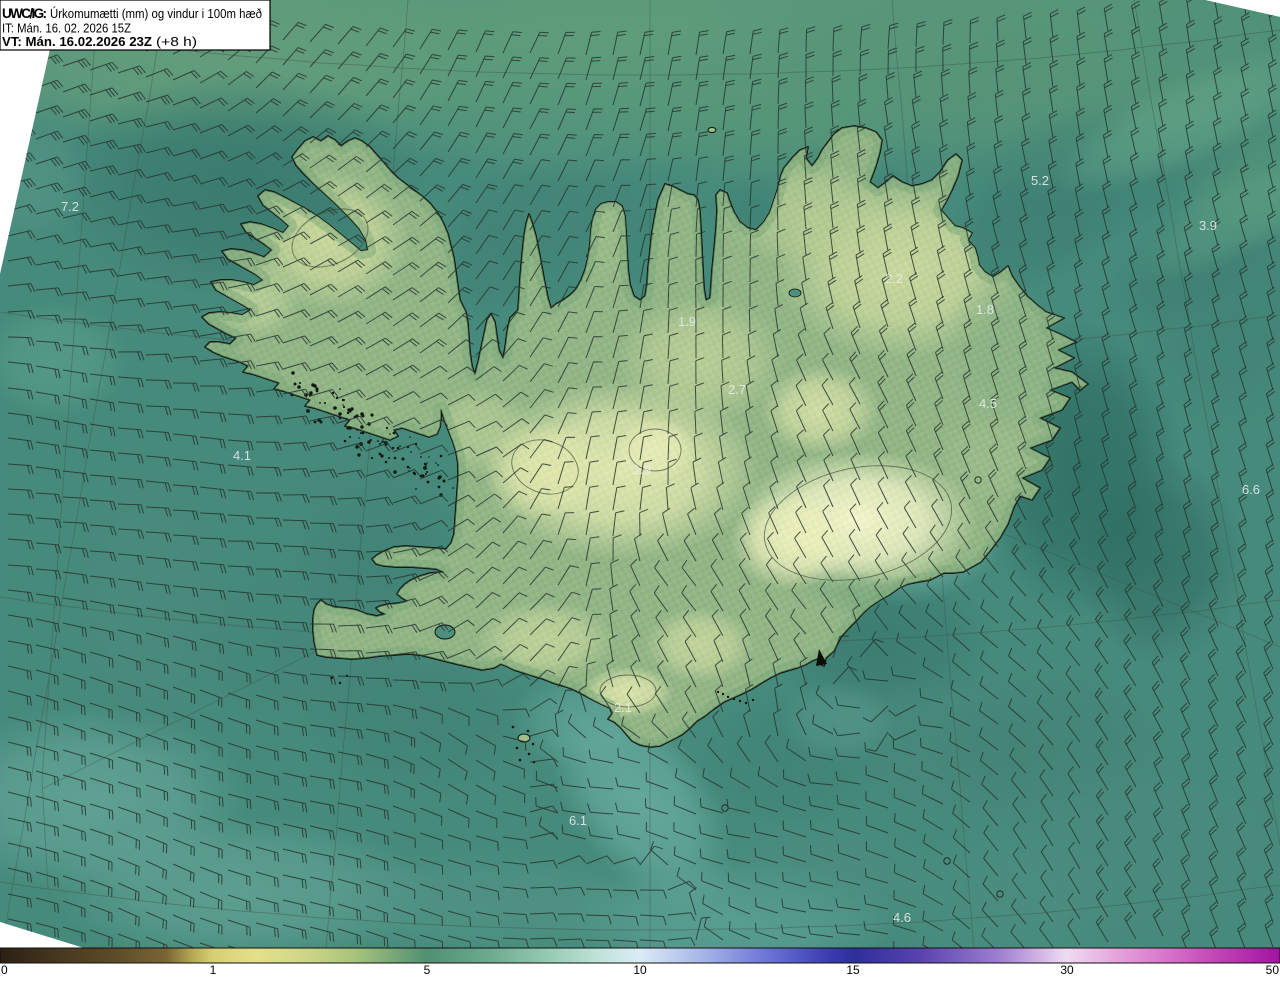 Image resolution: width=1280 pixels, height=983 pixels. Describe the element at coordinates (1251, 489) in the screenshot. I see `svg-text: 6.6` at that location.